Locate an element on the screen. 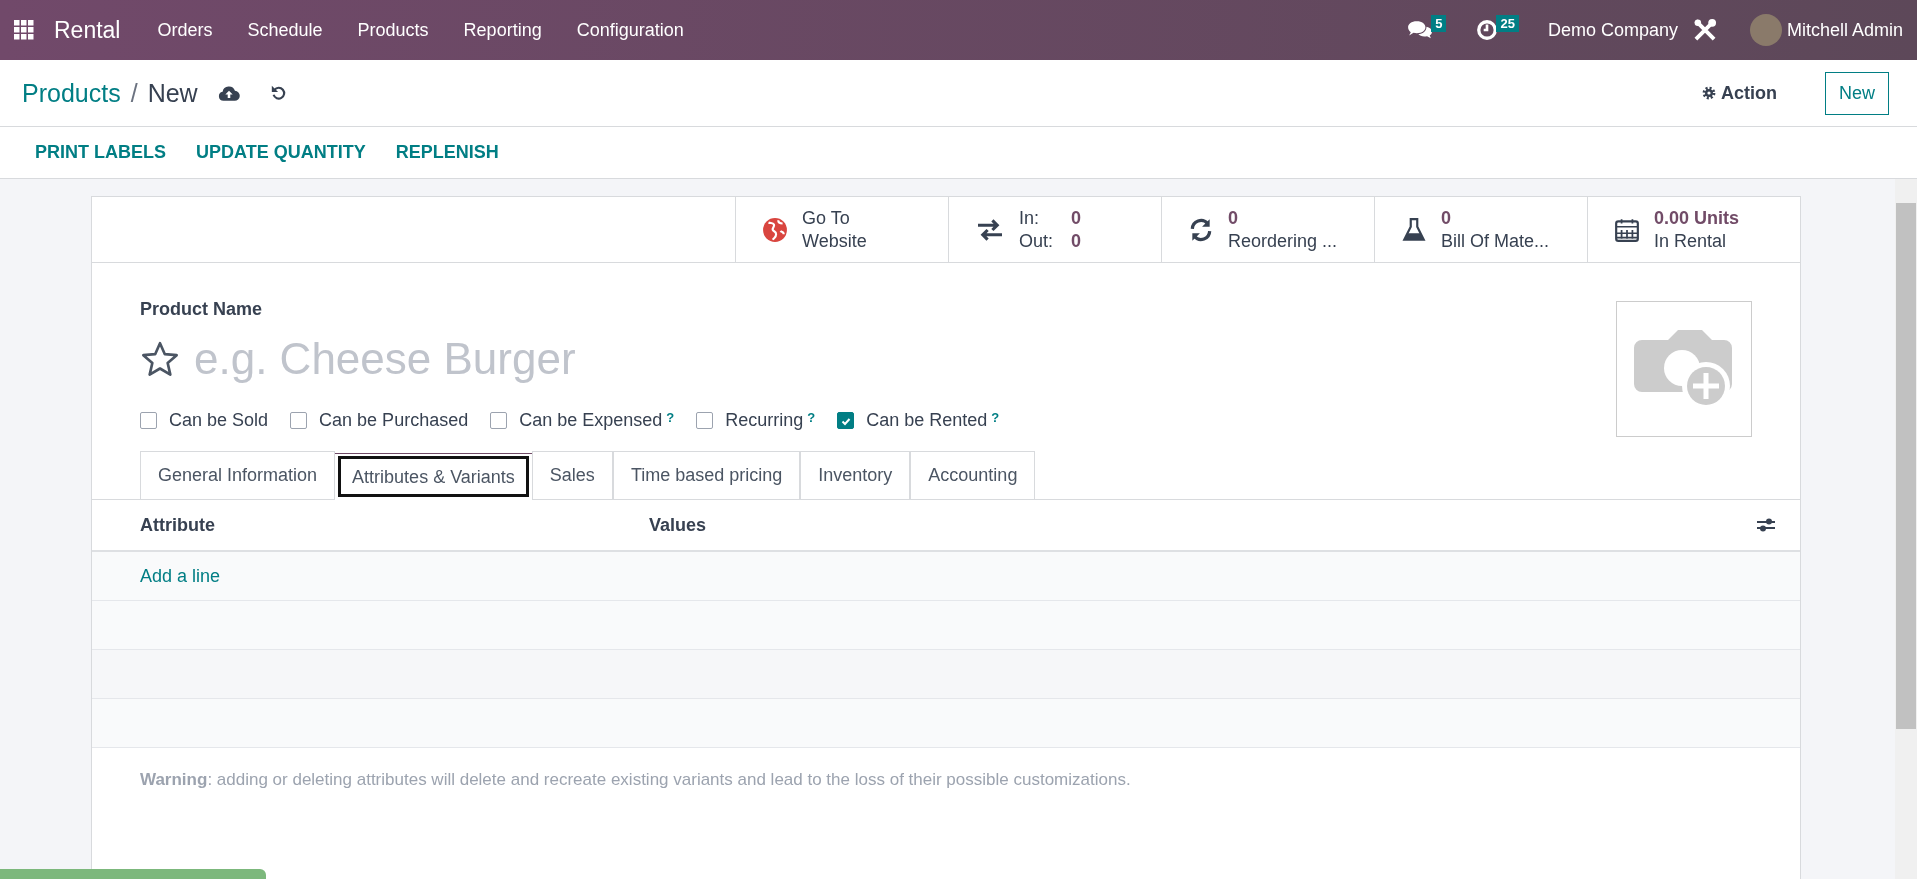  field-label: Product Name is located at coordinates (202, 309).